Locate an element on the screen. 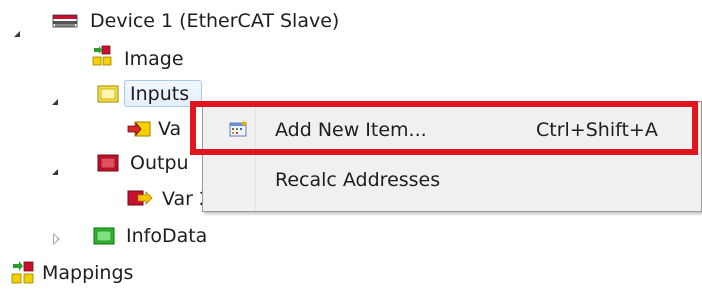 This screenshot has height=291, width=702. infodata-folder-icon is located at coordinates (104, 236).